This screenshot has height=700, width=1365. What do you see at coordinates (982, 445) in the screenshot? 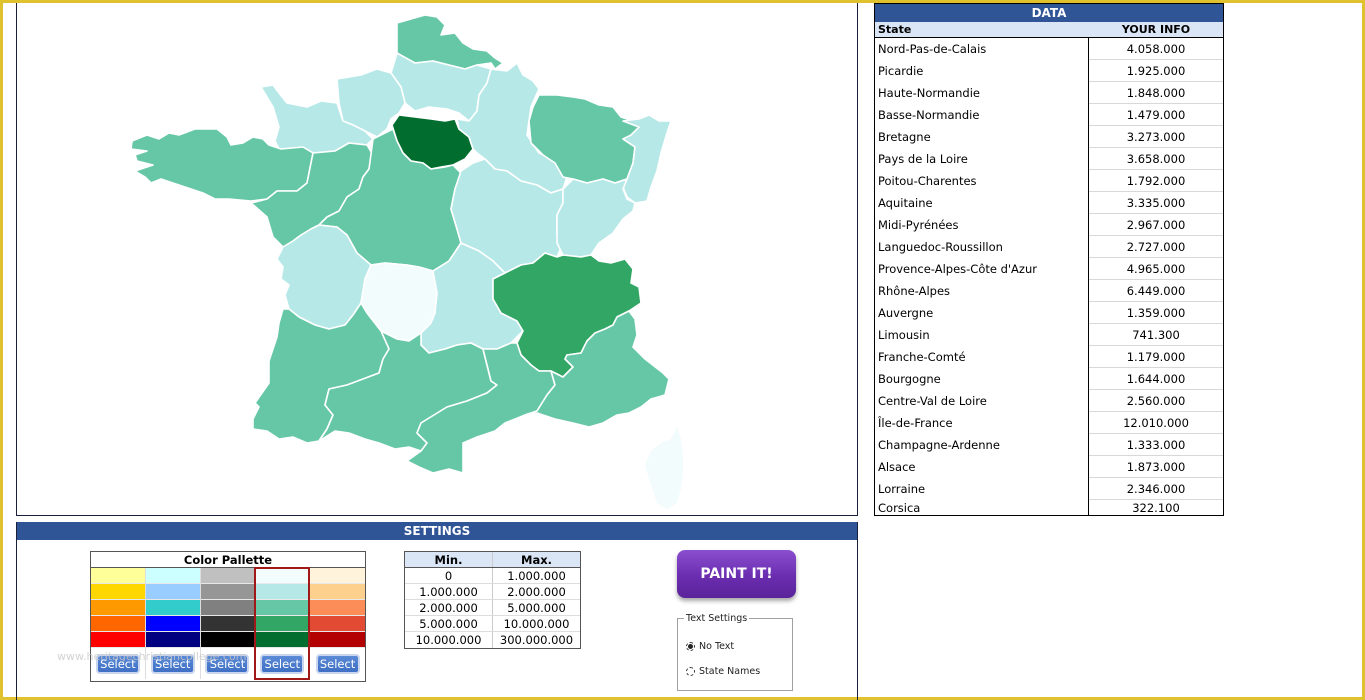
I see `state-name-cell: Champagne-Ardenne` at bounding box center [982, 445].